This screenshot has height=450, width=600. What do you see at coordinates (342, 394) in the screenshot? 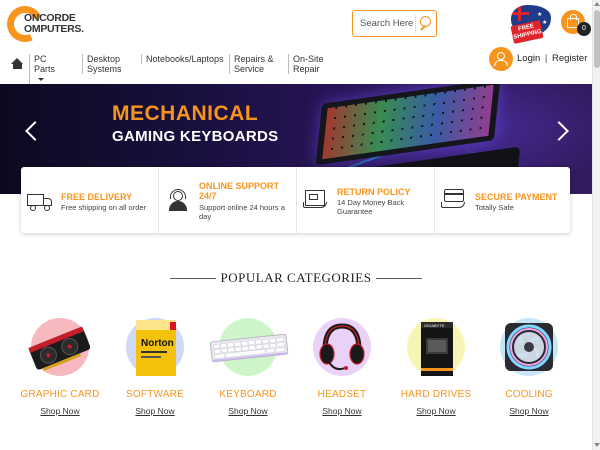
I see `category-name: HEADSET` at bounding box center [342, 394].